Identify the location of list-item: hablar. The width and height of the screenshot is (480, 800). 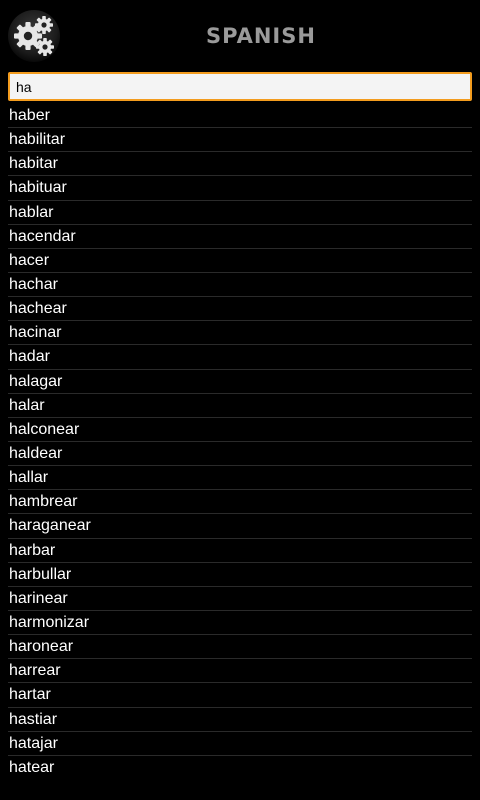
(240, 213).